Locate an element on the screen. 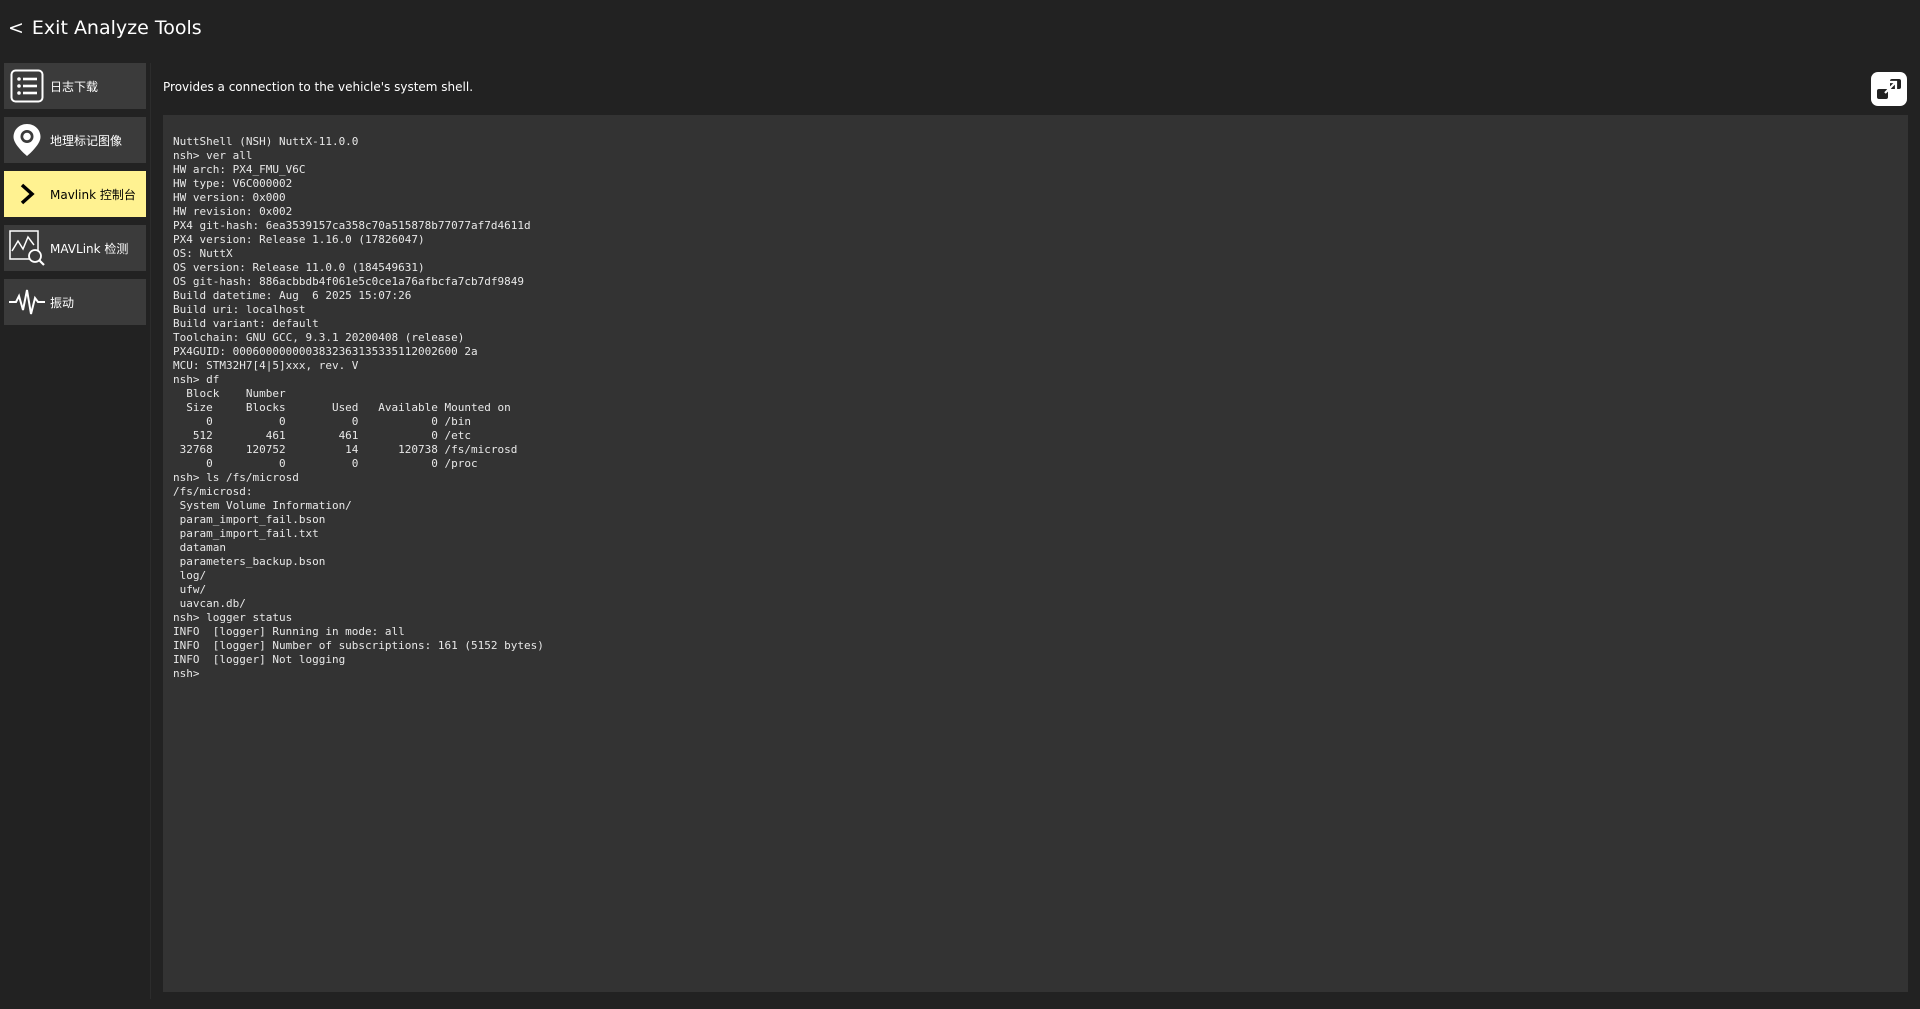  sidebar-item-log-download: 日志下载 is located at coordinates (75, 86).